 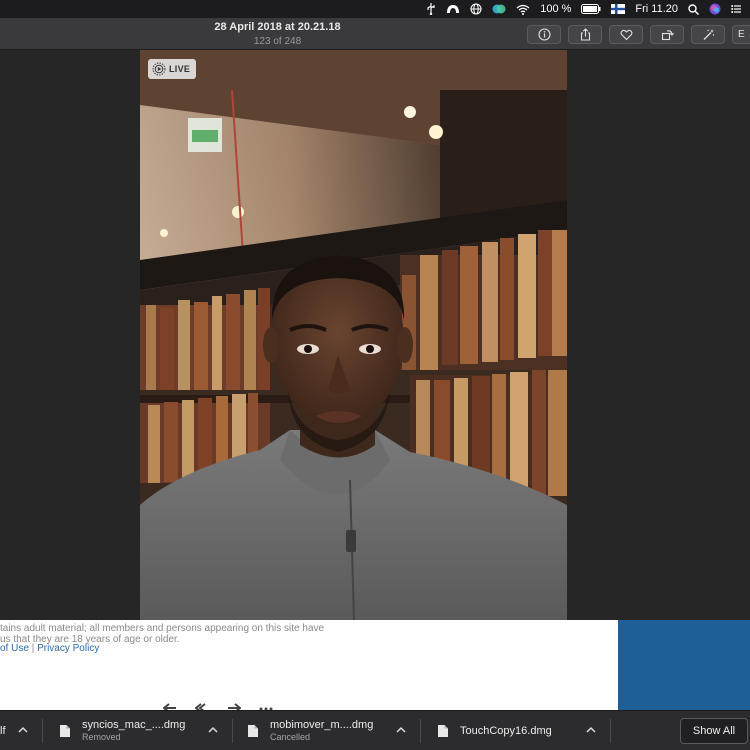 I want to click on live-badge: LIVE, so click(x=172, y=69).